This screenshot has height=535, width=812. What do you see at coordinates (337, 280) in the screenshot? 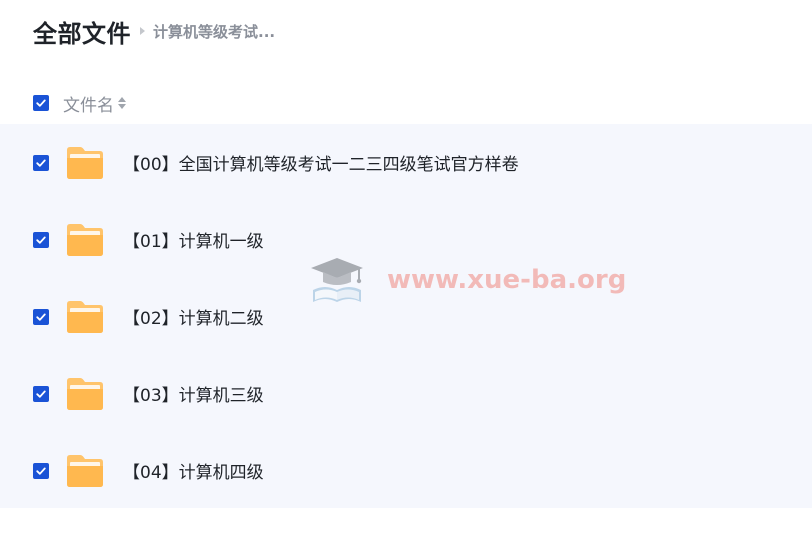
I see `graduation-cap-icon` at bounding box center [337, 280].